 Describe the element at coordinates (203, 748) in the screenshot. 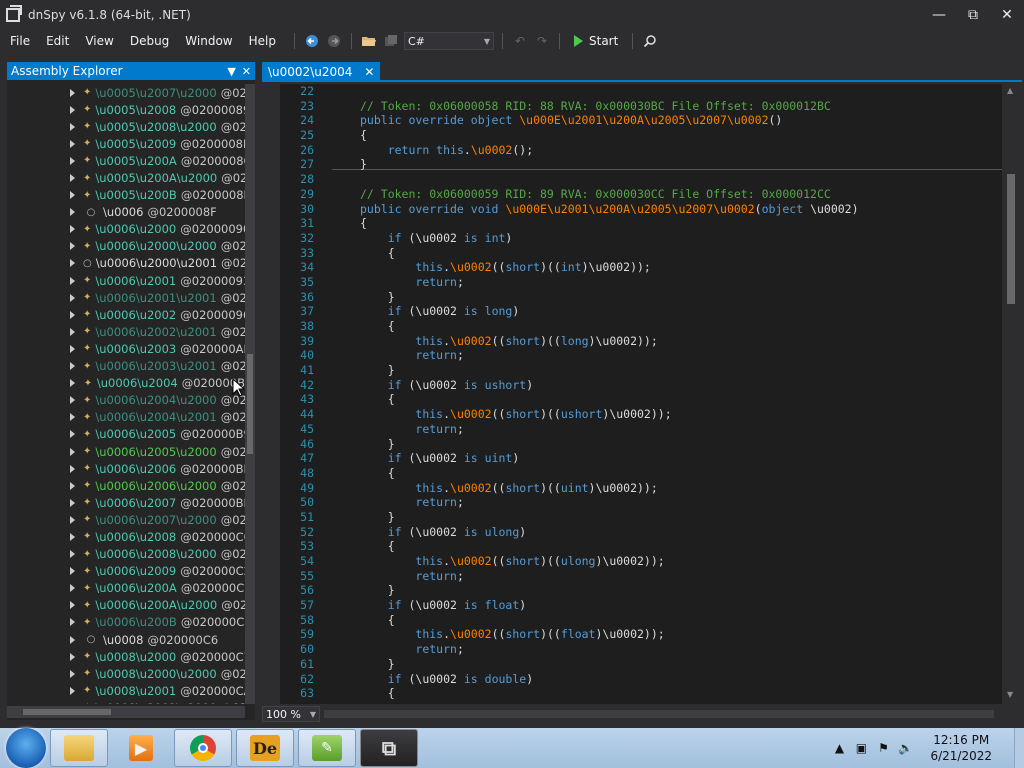

I see `taskbar-chrome` at that location.